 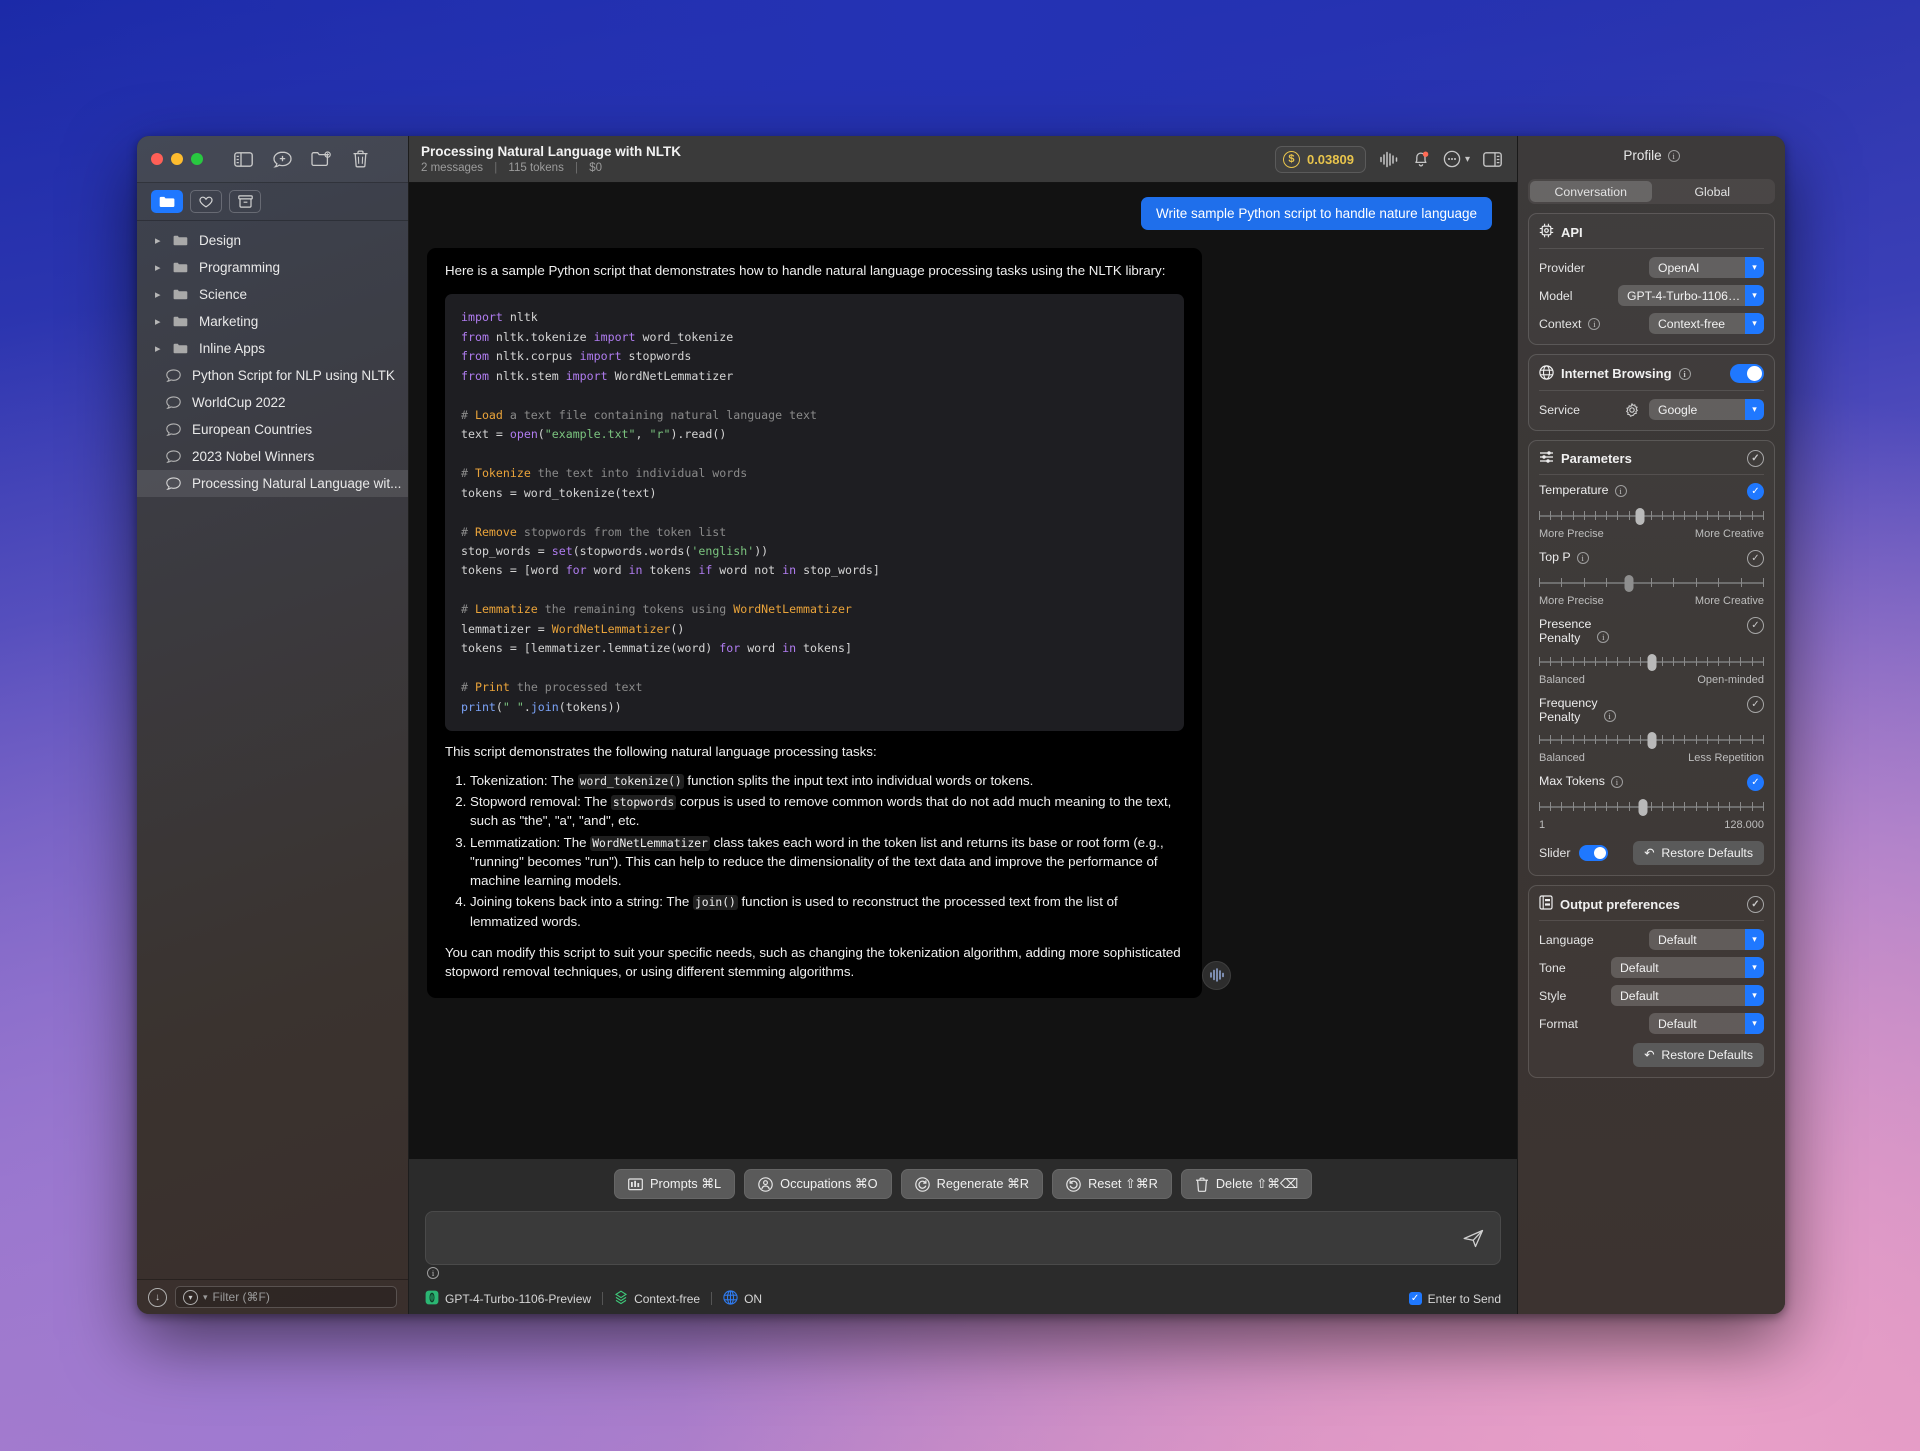 What do you see at coordinates (1389, 159) in the screenshot?
I see `waveform-icon` at bounding box center [1389, 159].